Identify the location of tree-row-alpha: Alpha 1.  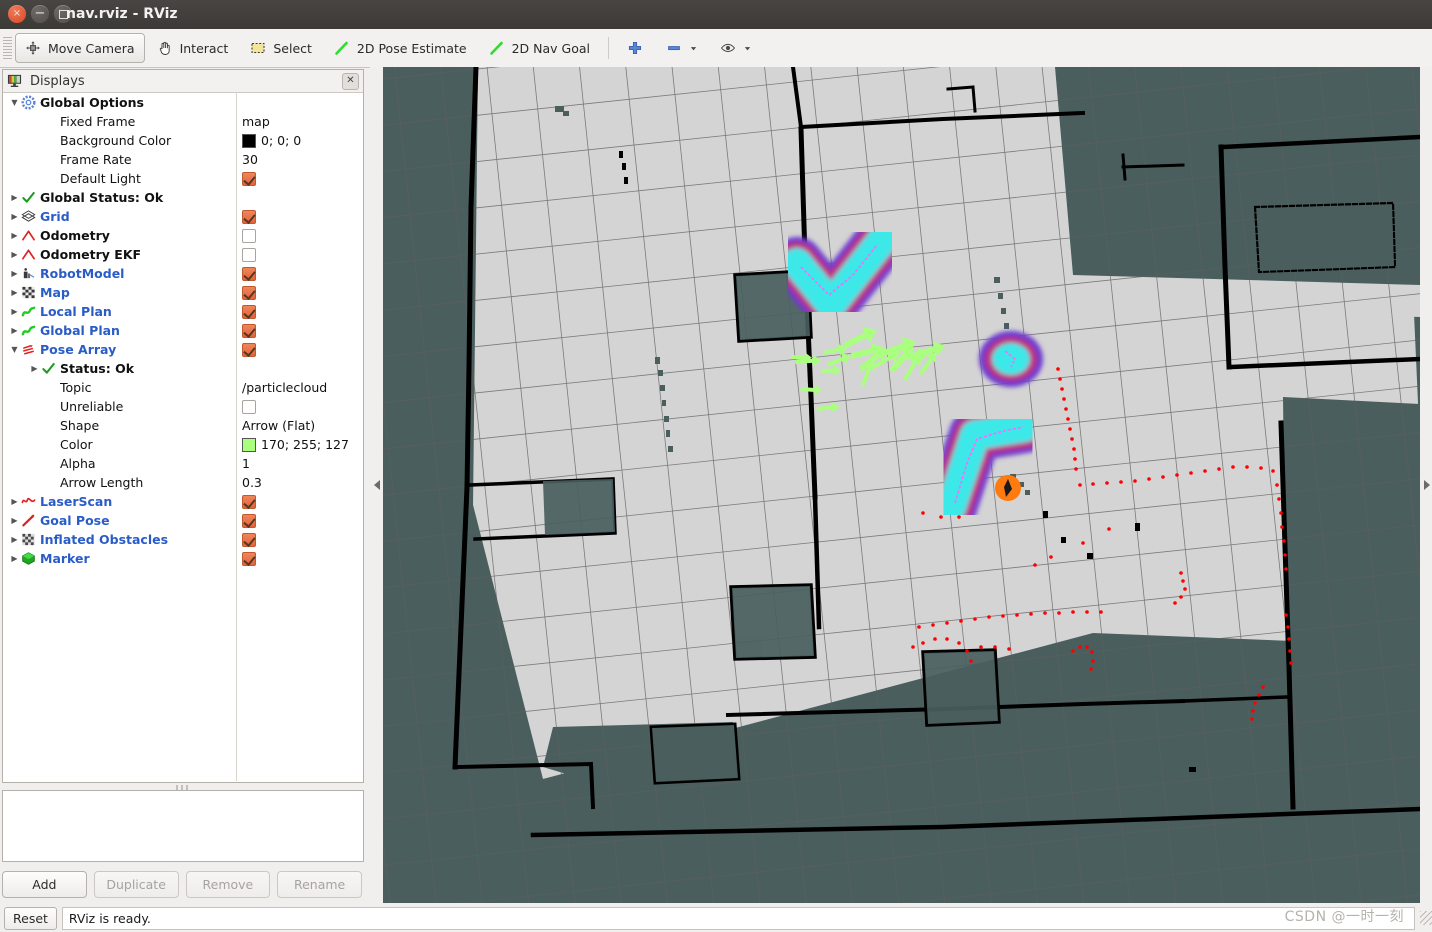
(183, 463).